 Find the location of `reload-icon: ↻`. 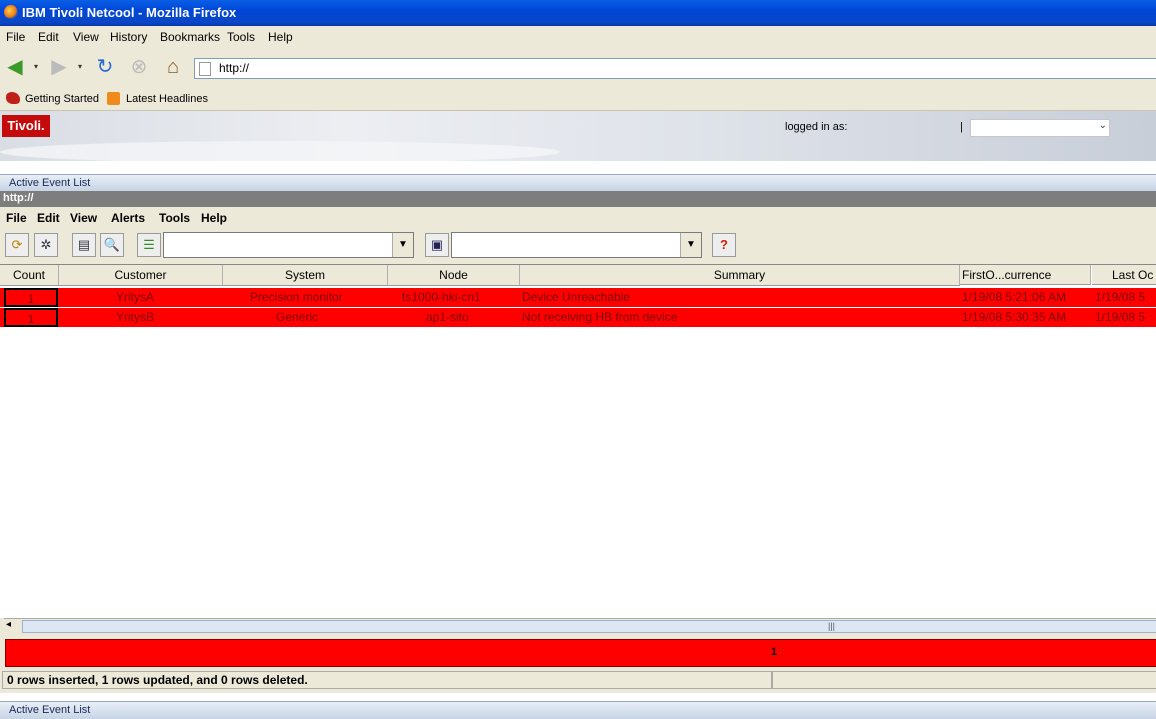

reload-icon: ↻ is located at coordinates (105, 67).